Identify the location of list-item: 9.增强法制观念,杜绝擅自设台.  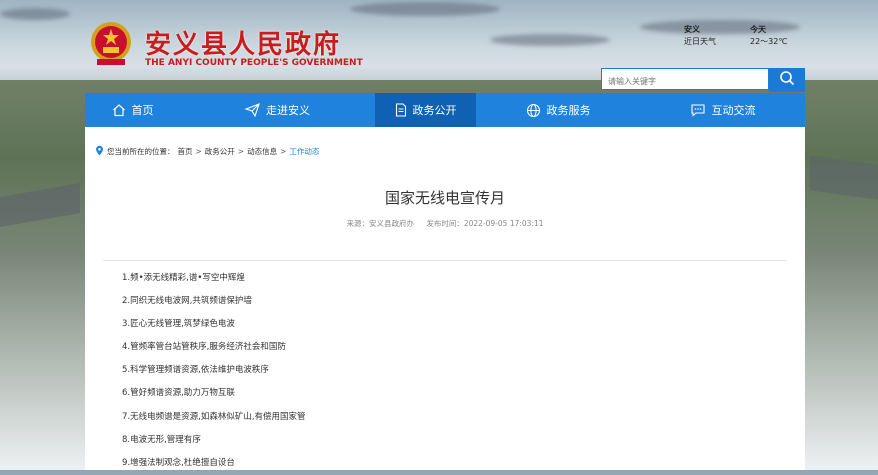
(178, 462).